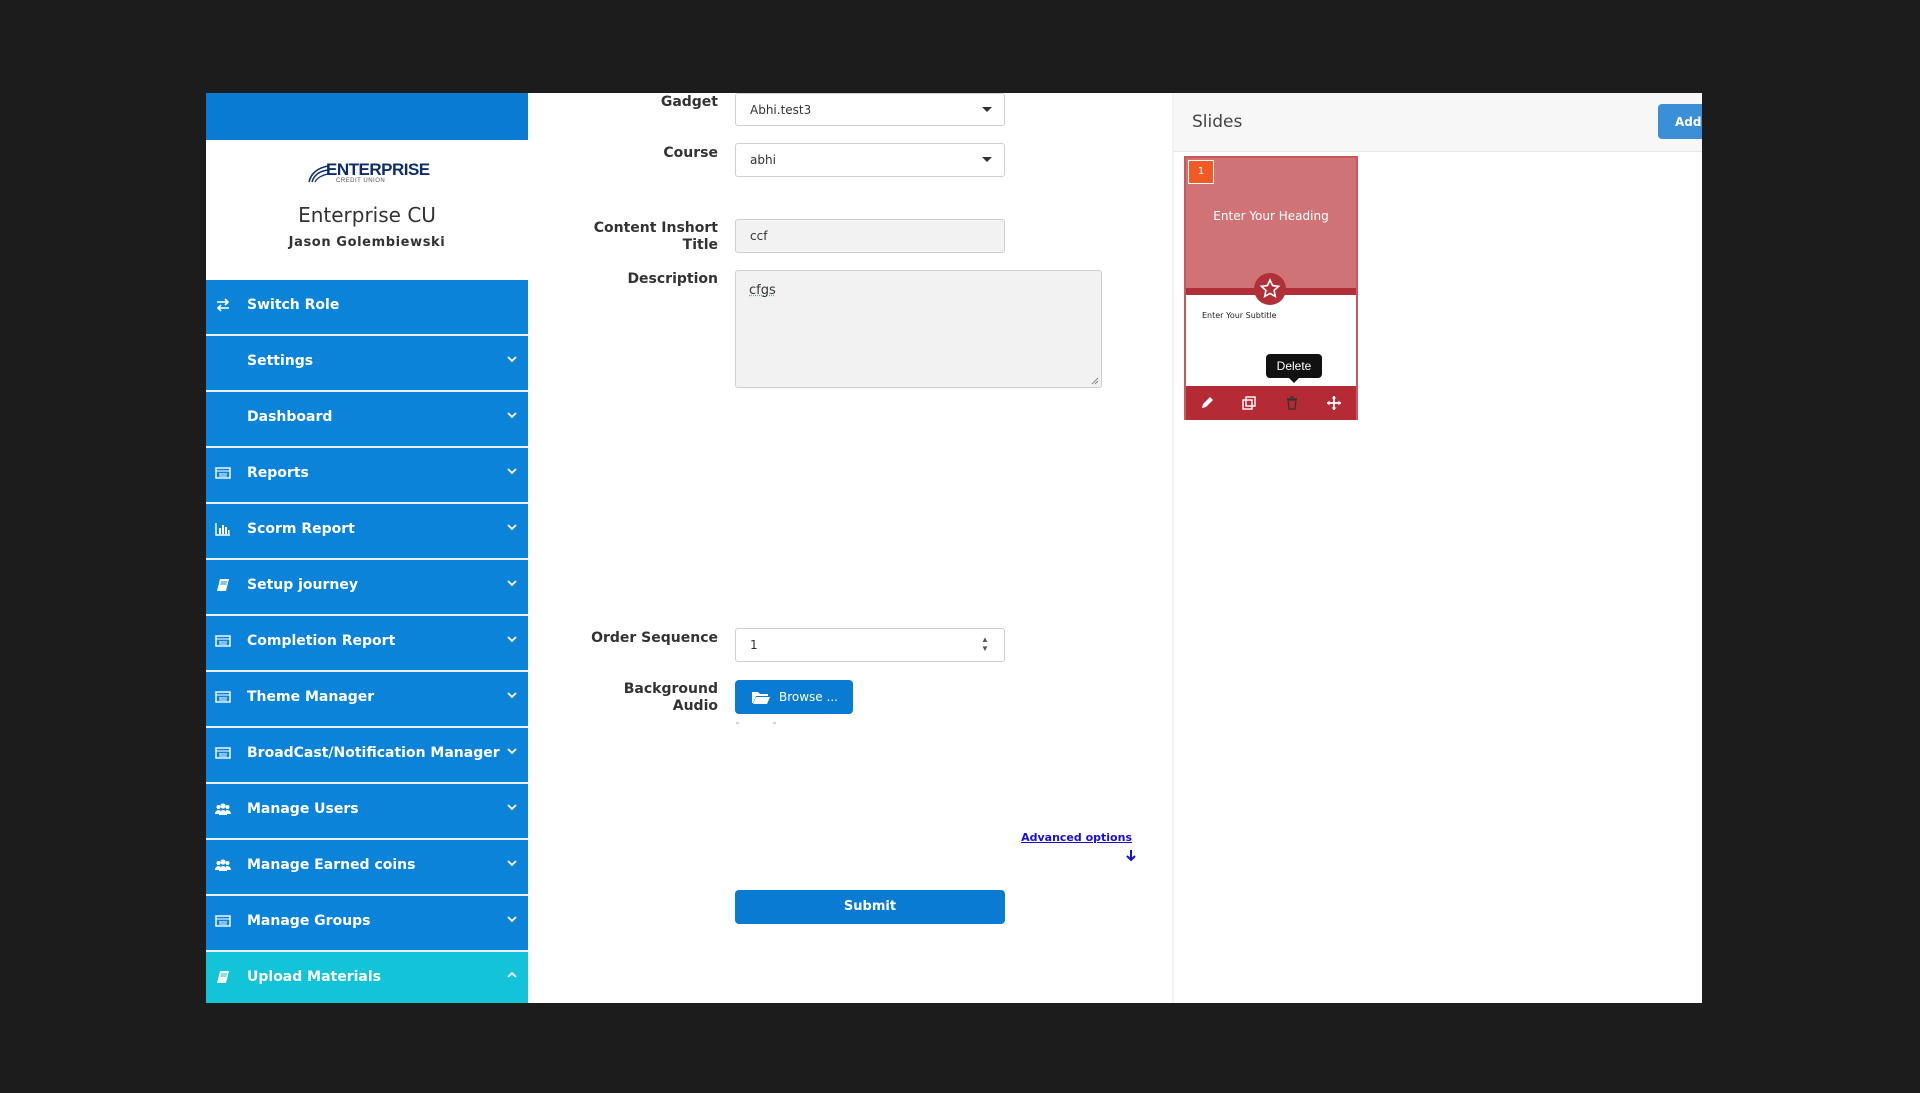 The width and height of the screenshot is (1920, 1093). I want to click on sidebar-item-setup-journey: Setup journey, so click(367, 588).